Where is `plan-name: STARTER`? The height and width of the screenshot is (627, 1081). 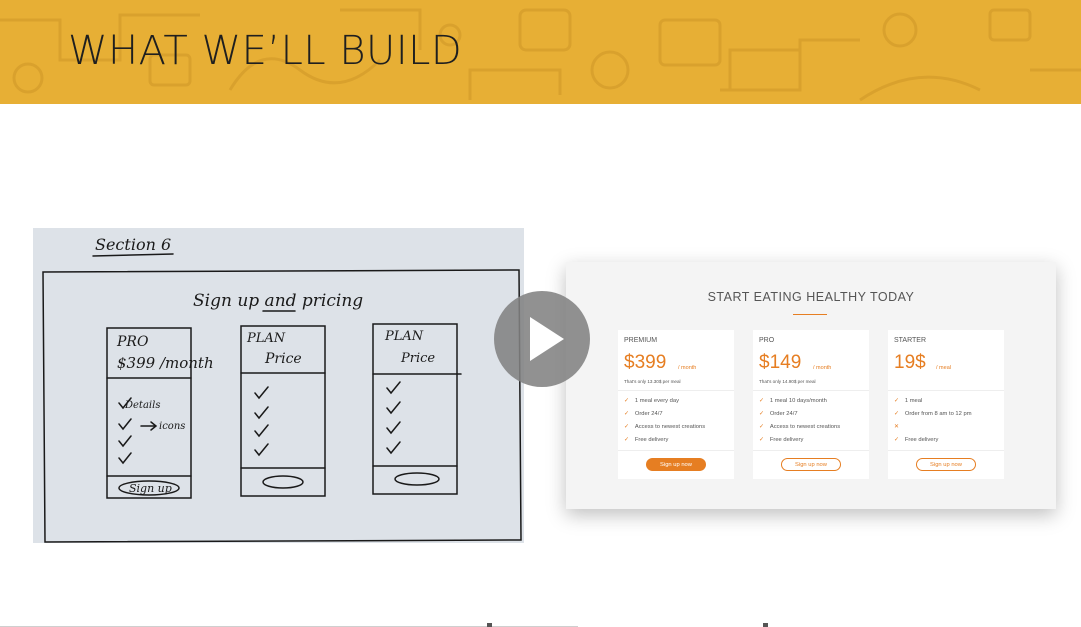 plan-name: STARTER is located at coordinates (910, 340).